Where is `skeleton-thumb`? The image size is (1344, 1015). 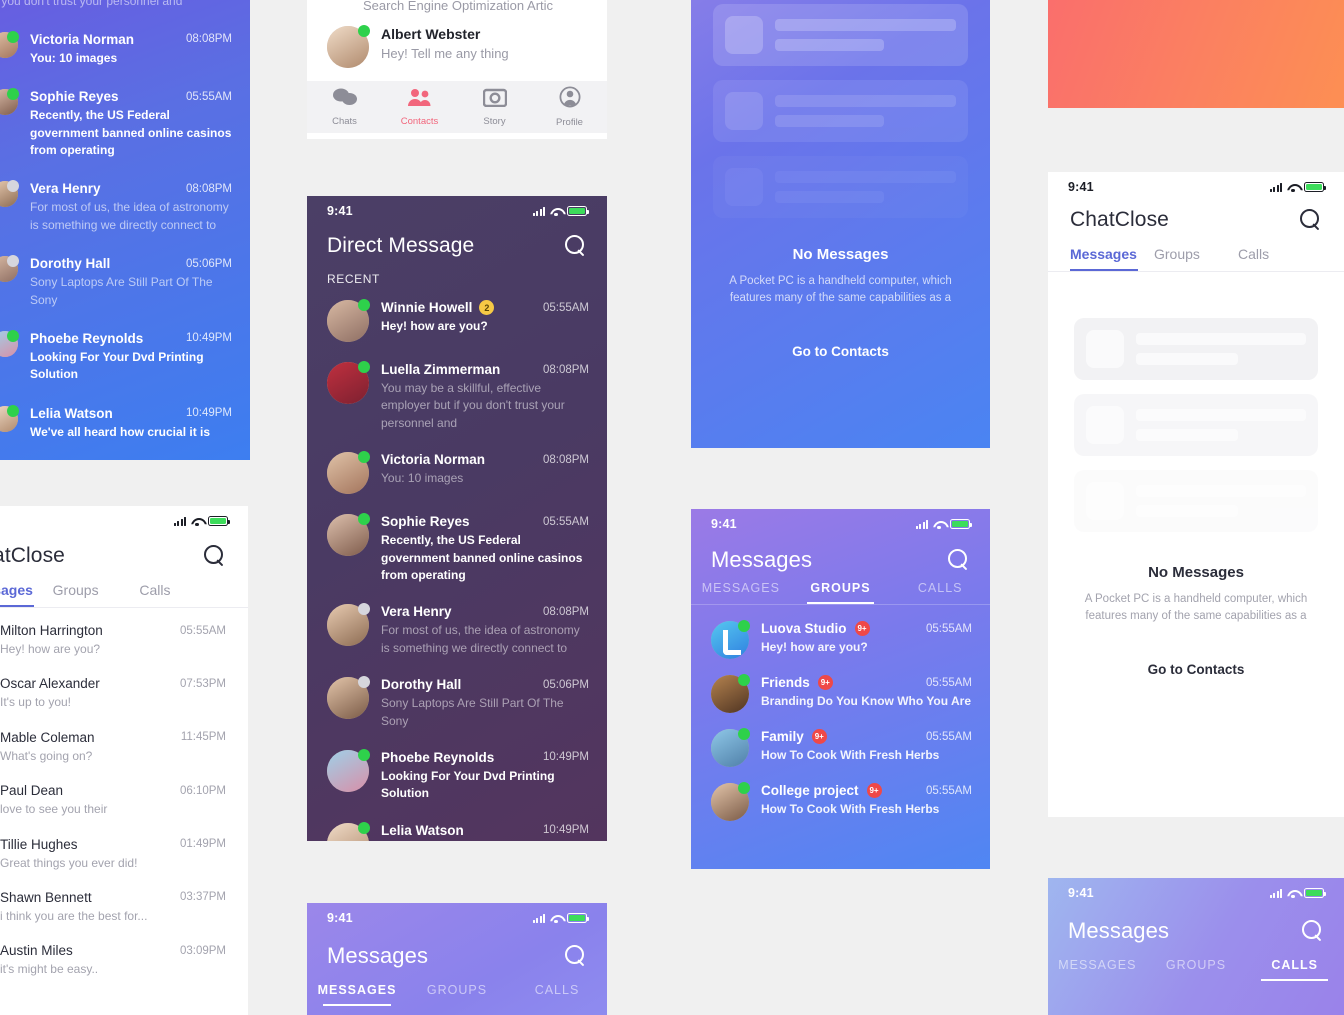 skeleton-thumb is located at coordinates (1105, 425).